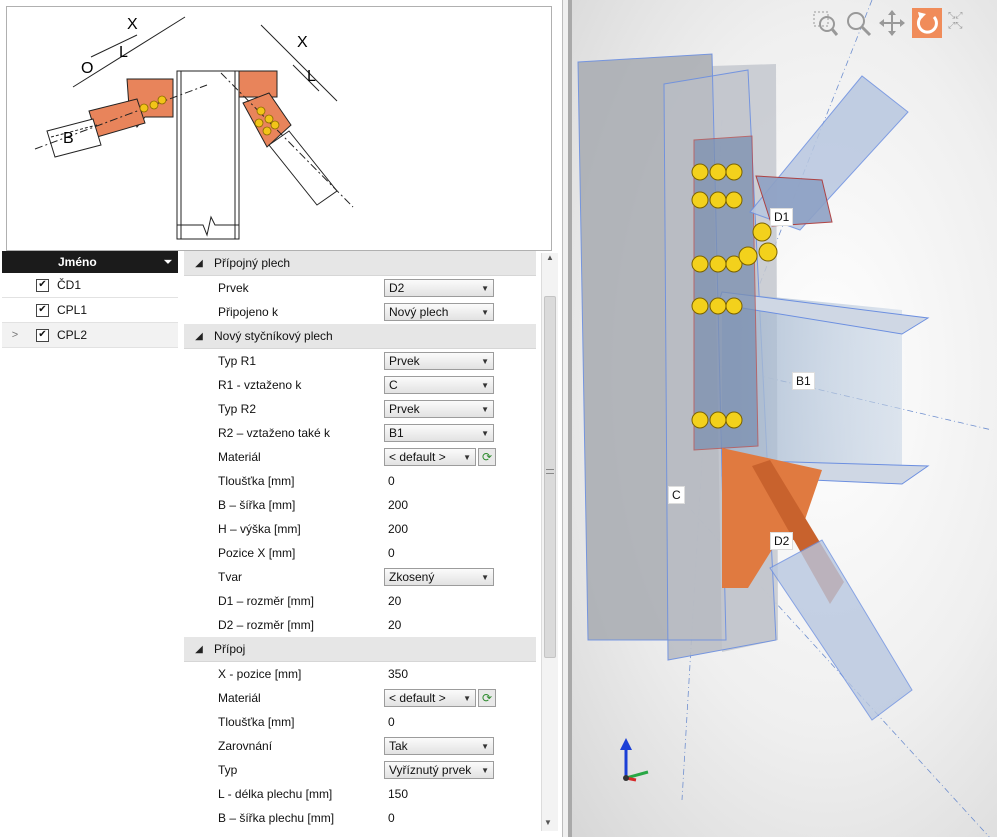 The image size is (997, 837). I want to click on sketch-right-plate, so click(258, 84).